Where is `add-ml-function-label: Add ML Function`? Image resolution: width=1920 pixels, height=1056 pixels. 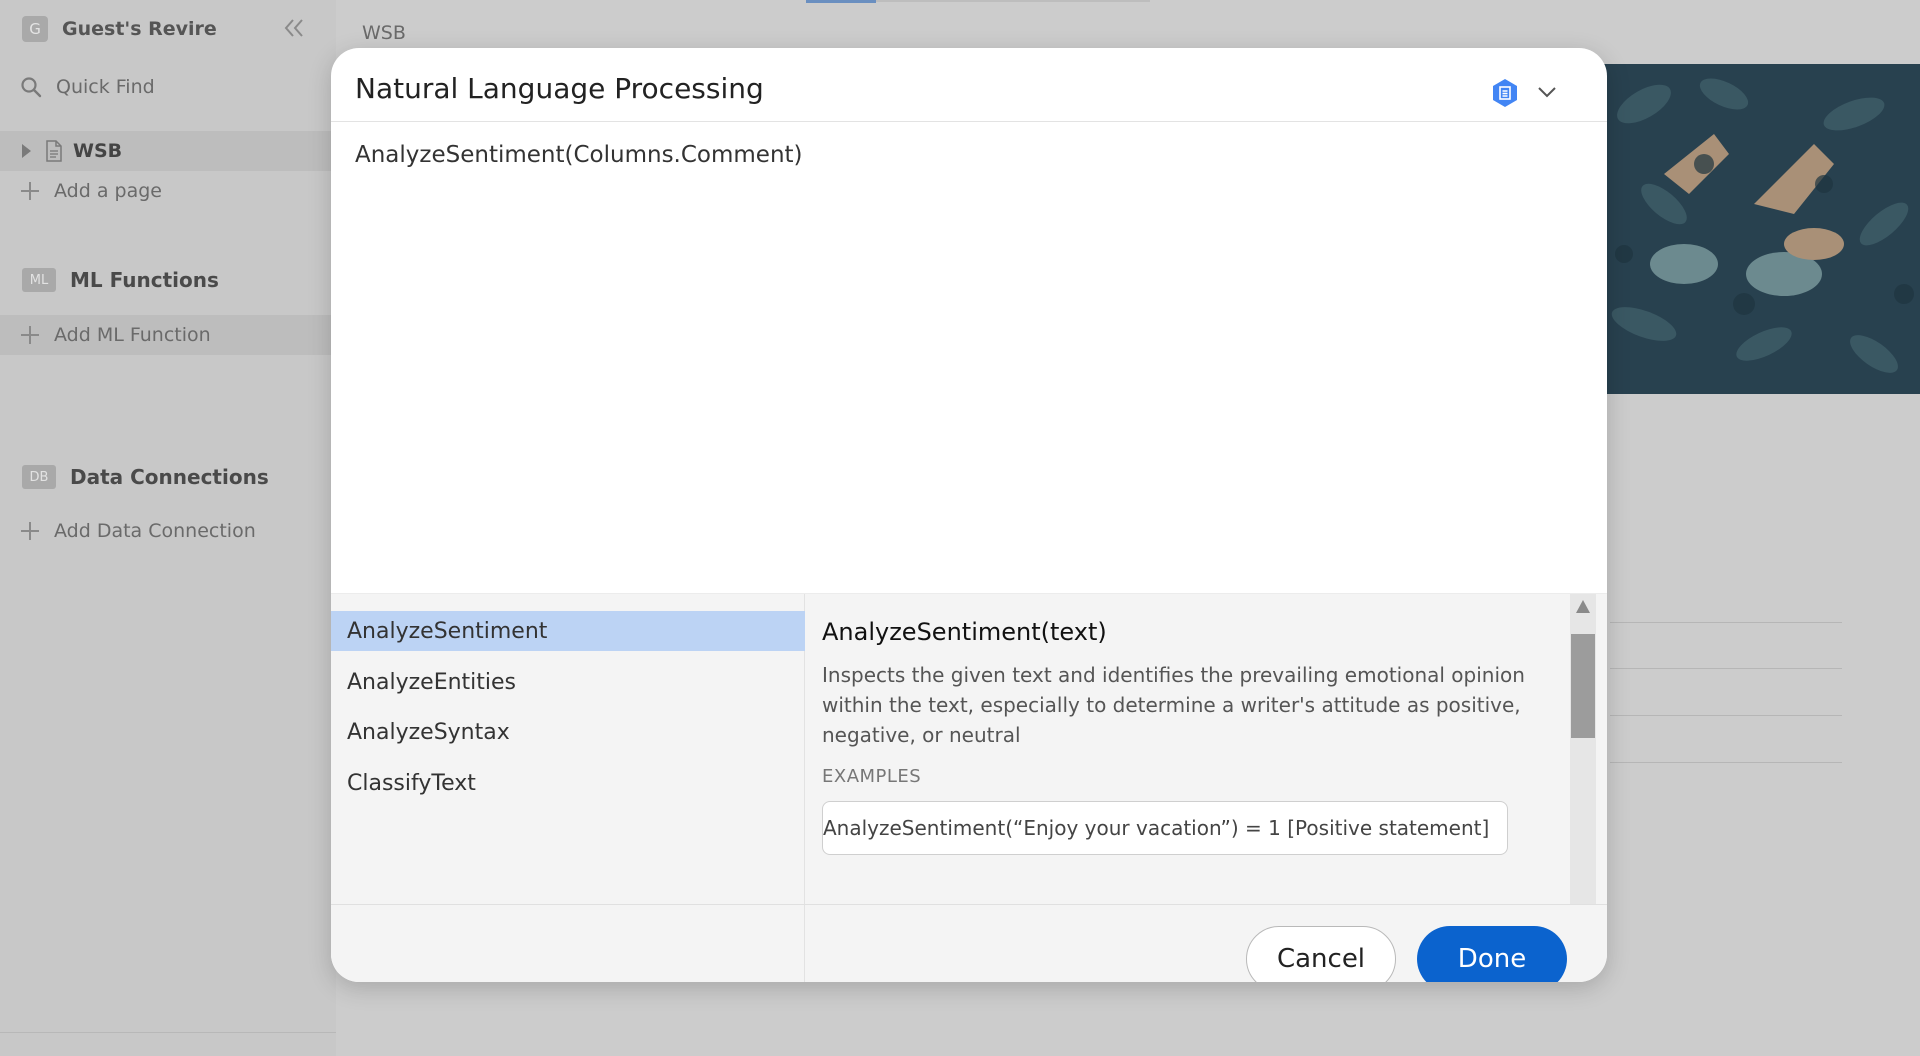 add-ml-function-label: Add ML Function is located at coordinates (132, 335).